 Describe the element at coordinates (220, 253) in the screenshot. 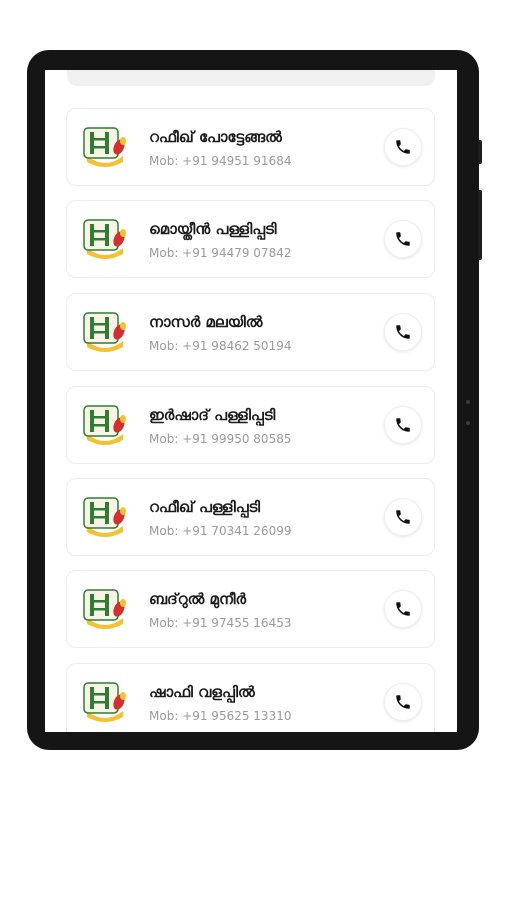

I see `contact-mobile: Mob: +91 94479 07842` at that location.